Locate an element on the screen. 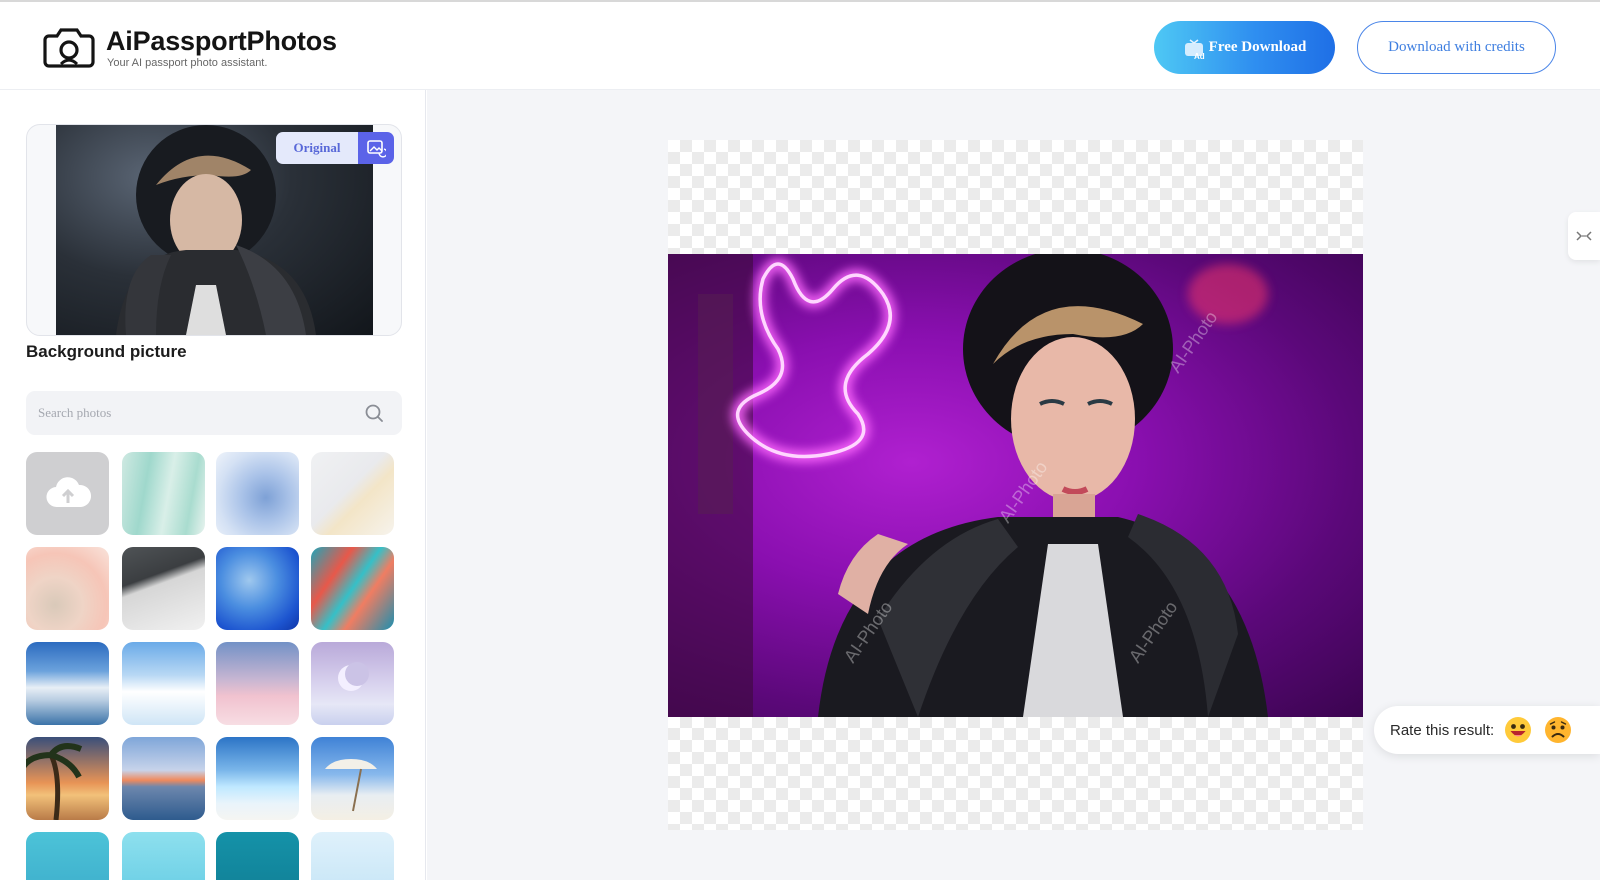  rating-label: Rate this result: is located at coordinates (1442, 730).